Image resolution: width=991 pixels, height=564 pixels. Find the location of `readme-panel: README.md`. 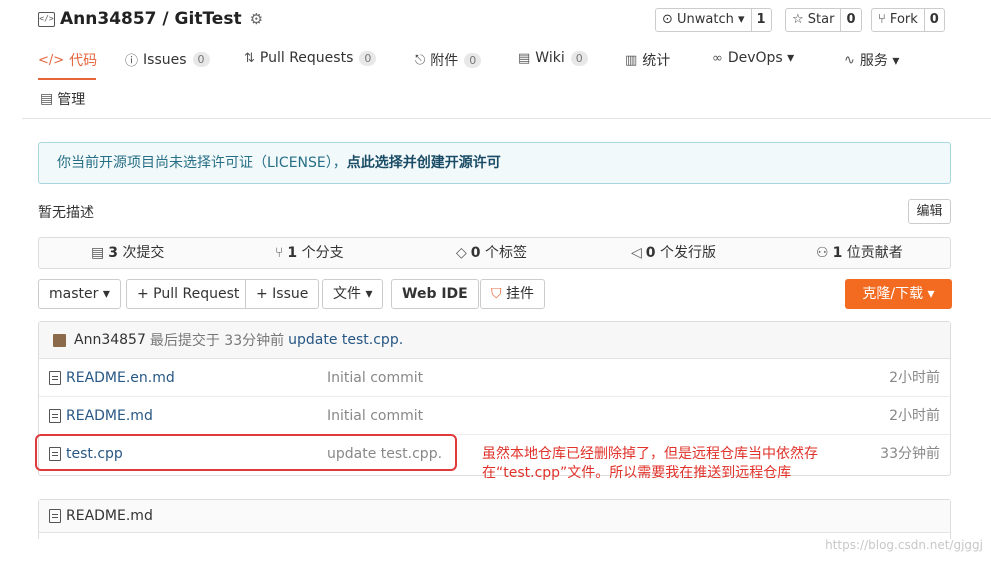

readme-panel: README.md is located at coordinates (494, 519).